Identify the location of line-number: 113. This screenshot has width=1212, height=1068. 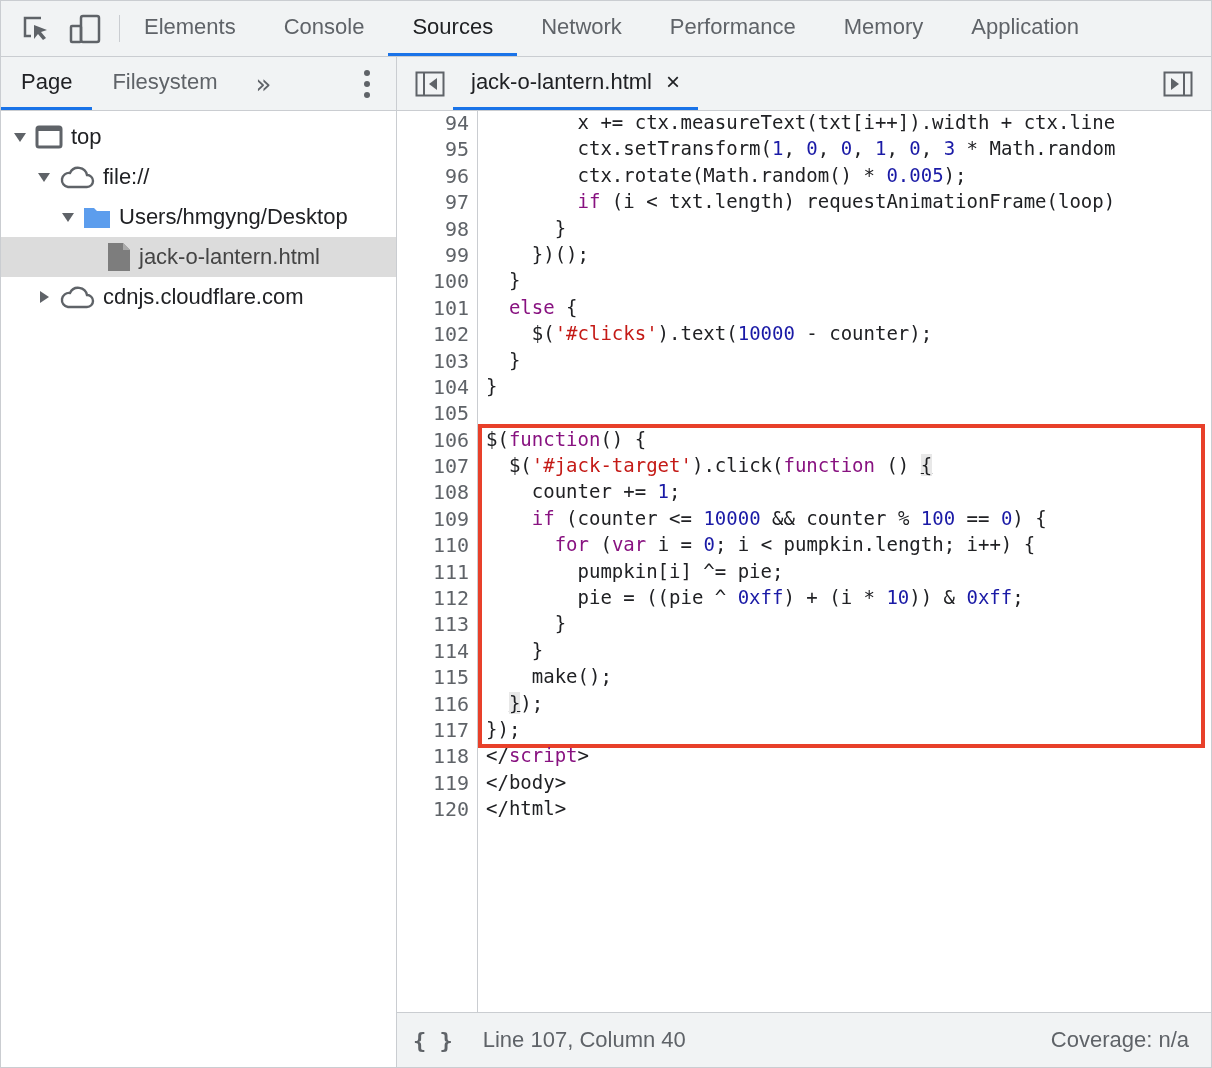
(450, 625).